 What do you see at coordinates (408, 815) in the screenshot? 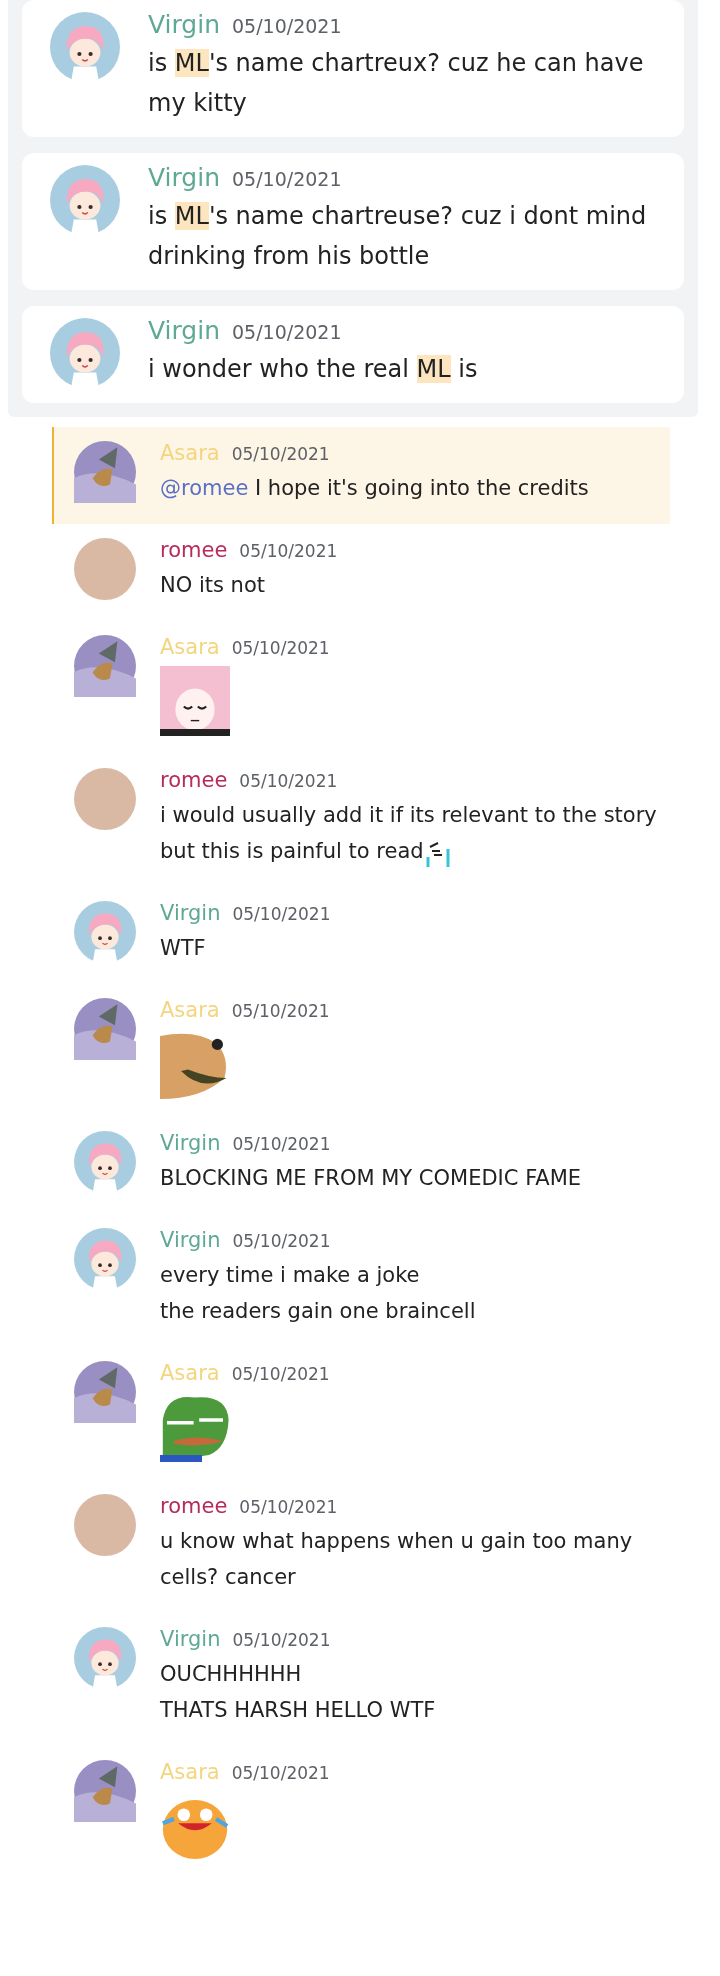
I see `message-text: i would usually add it if its relevant to the story` at bounding box center [408, 815].